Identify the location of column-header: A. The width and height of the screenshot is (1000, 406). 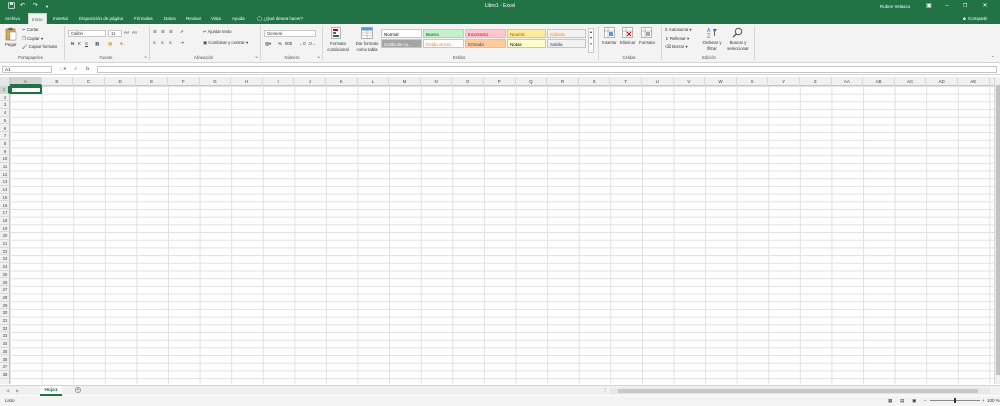
(26, 81).